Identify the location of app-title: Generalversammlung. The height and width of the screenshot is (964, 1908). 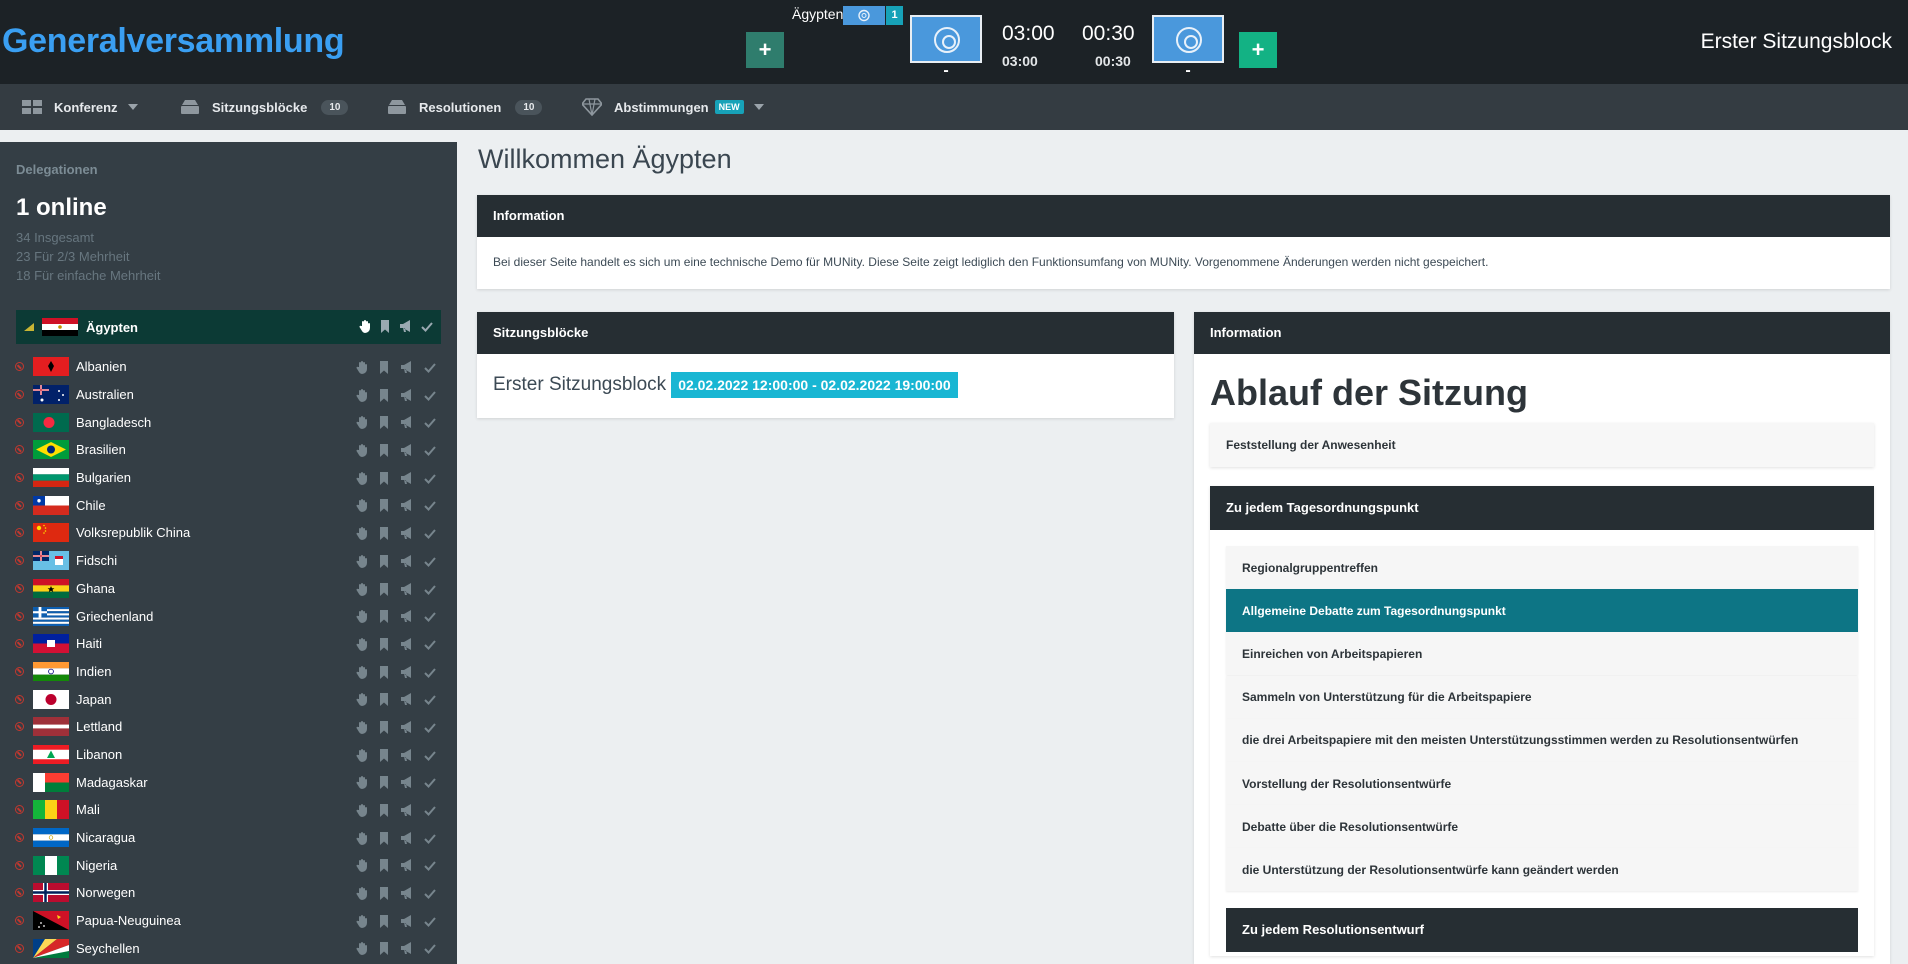
(173, 41).